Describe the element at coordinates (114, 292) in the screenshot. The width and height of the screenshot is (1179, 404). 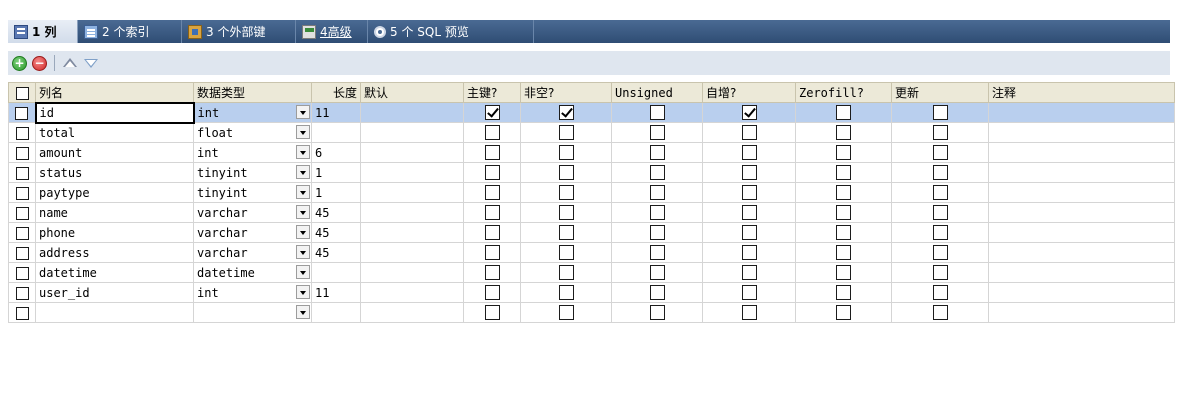
I see `column-name-cell: user_id` at that location.